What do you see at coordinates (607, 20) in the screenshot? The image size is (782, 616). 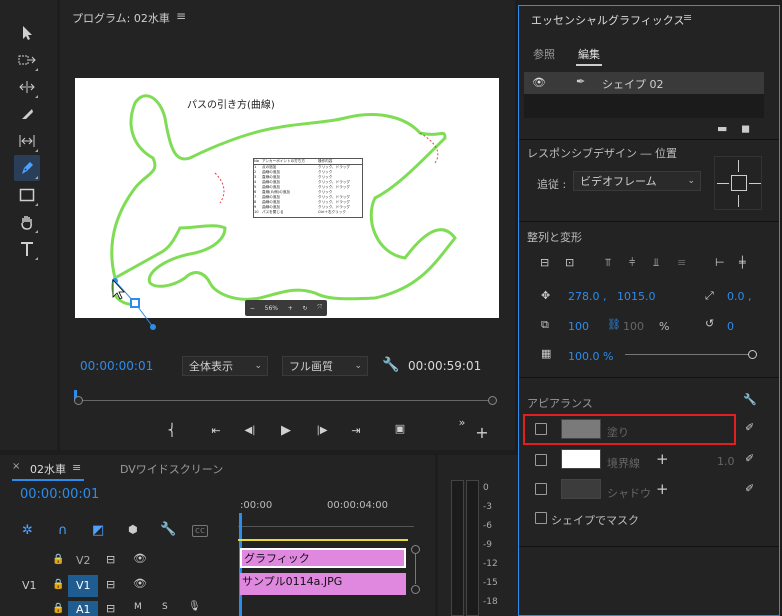 I see `essential-graphics-title: エッセンシャルグラフィックス` at bounding box center [607, 20].